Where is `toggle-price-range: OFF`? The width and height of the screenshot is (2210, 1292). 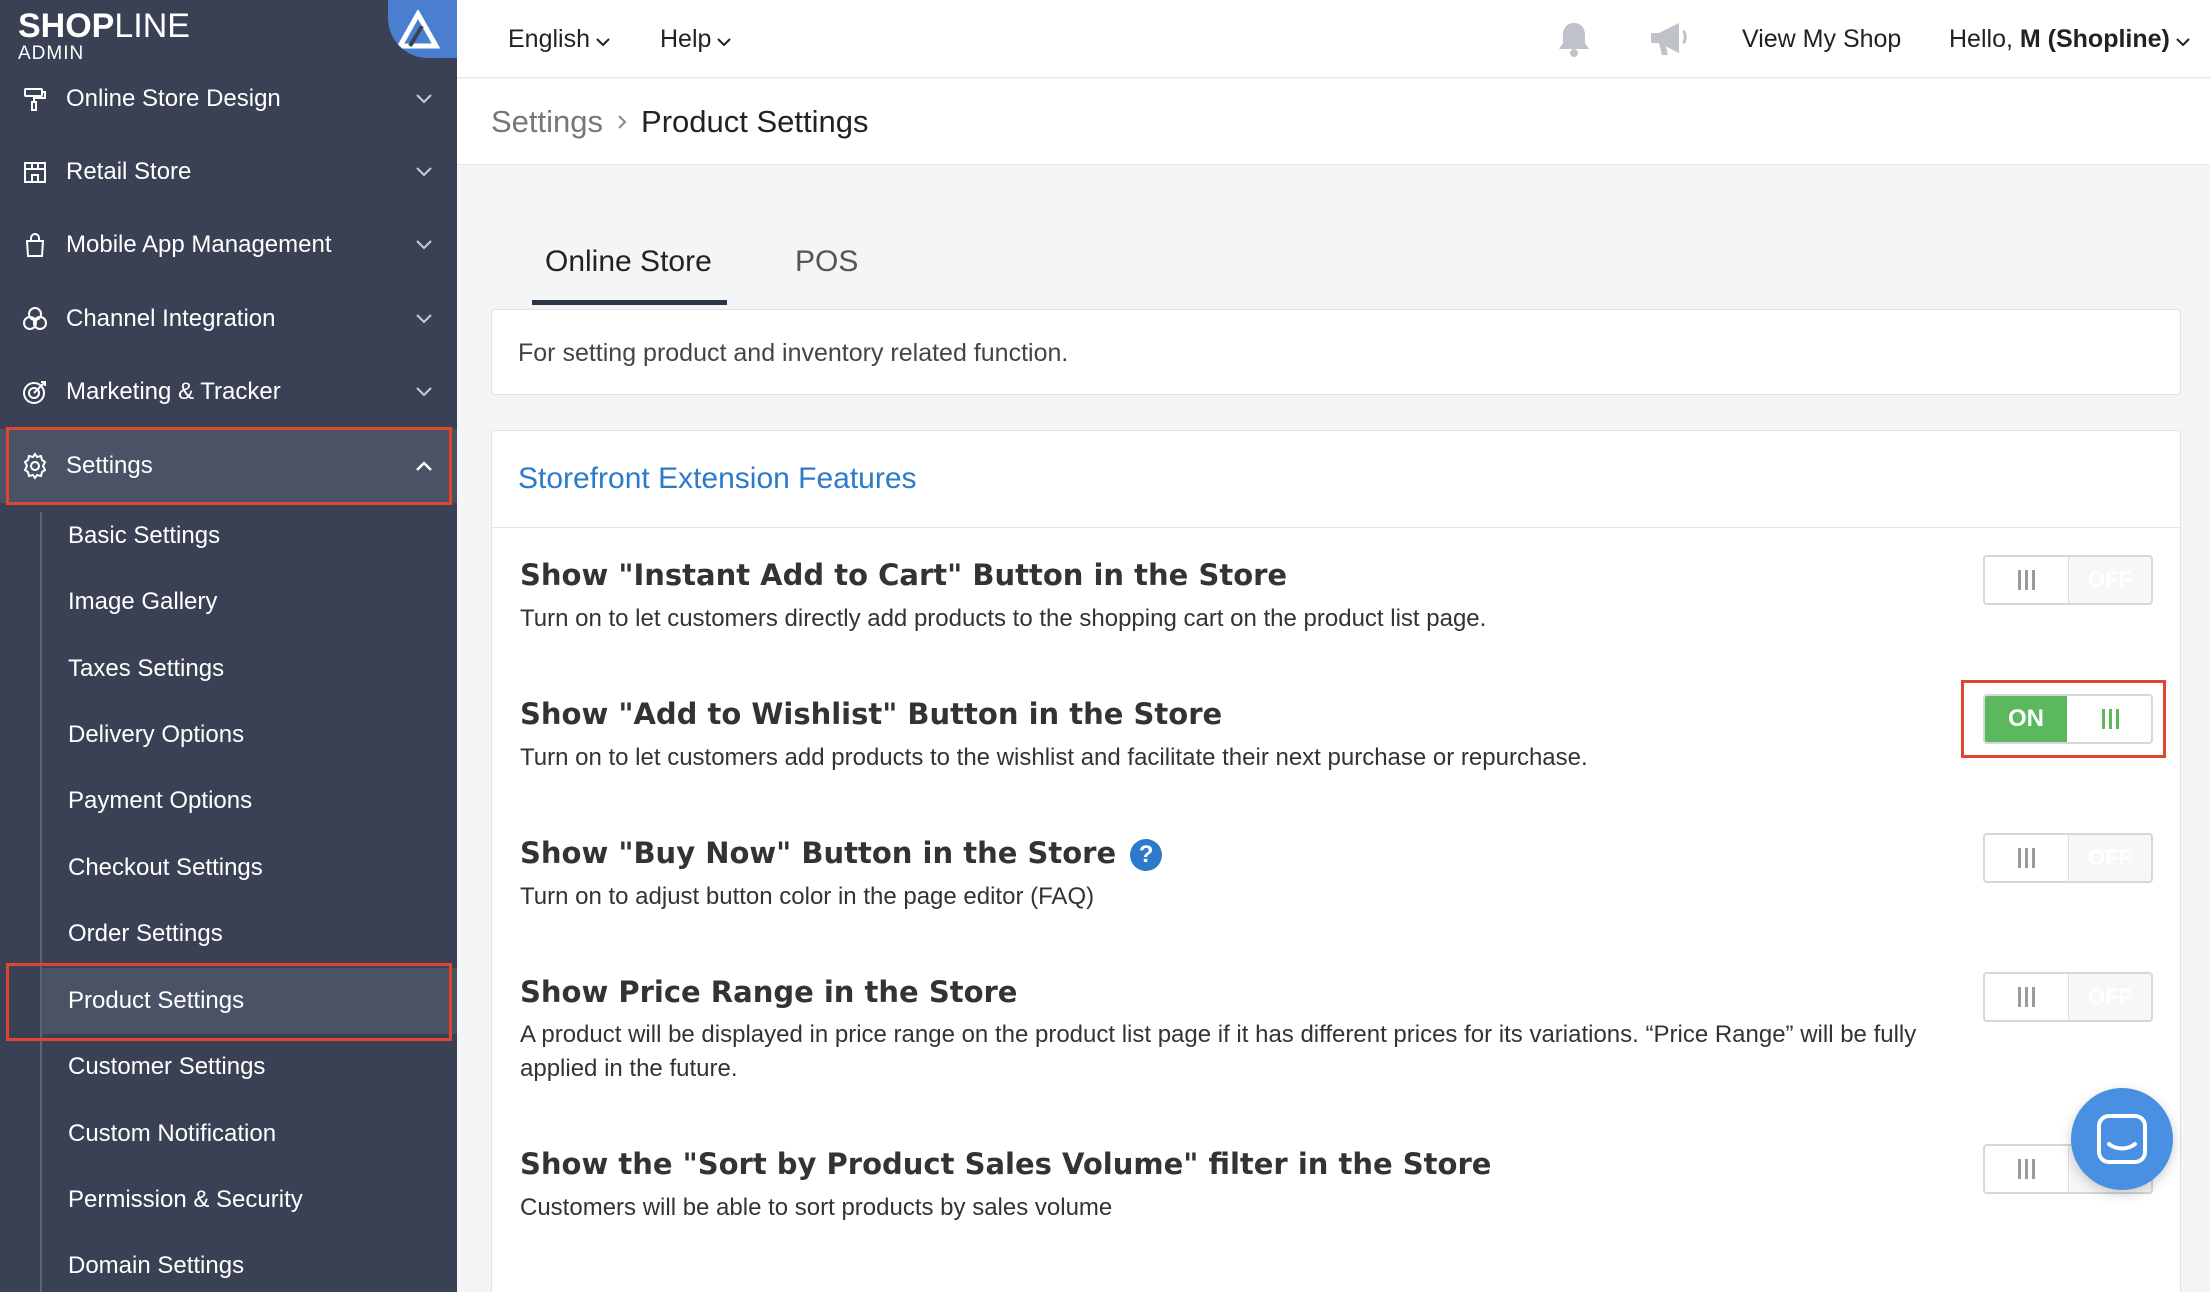 toggle-price-range: OFF is located at coordinates (2068, 997).